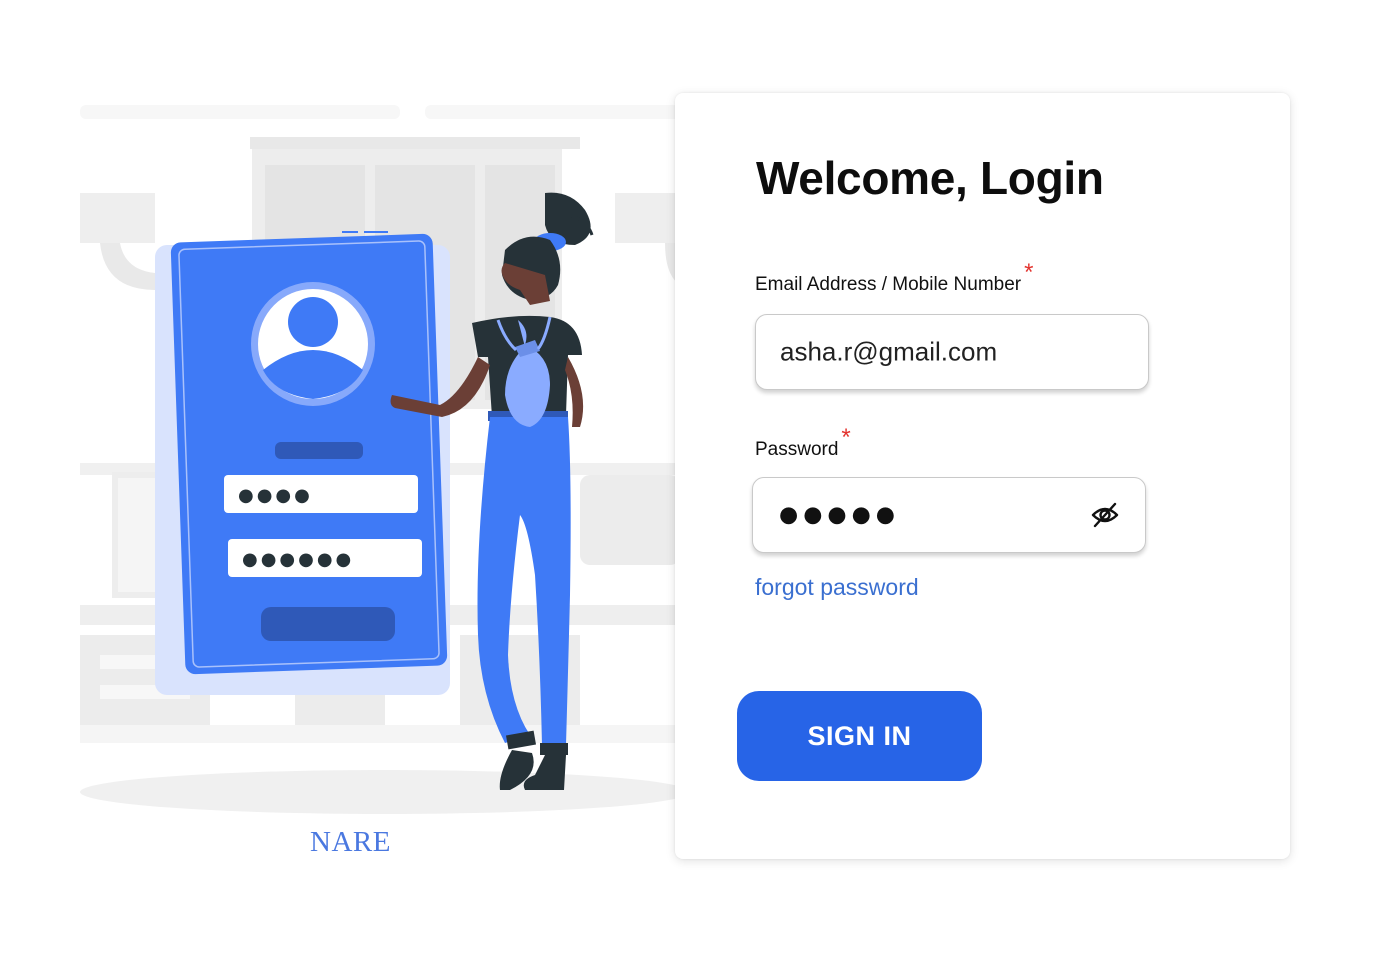  I want to click on email-label-text: Email Address / Mobile Number, so click(888, 284).